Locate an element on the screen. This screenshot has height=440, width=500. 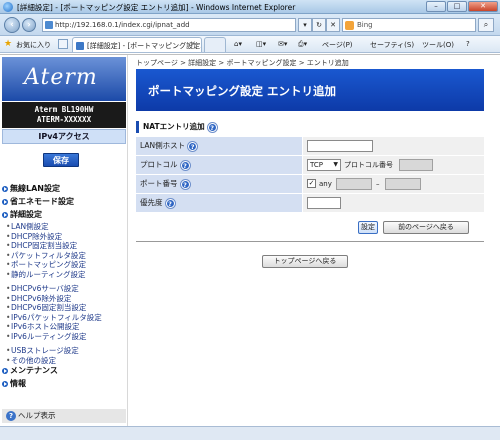
print-icon: ⎙▾ is located at coordinates (302, 44).